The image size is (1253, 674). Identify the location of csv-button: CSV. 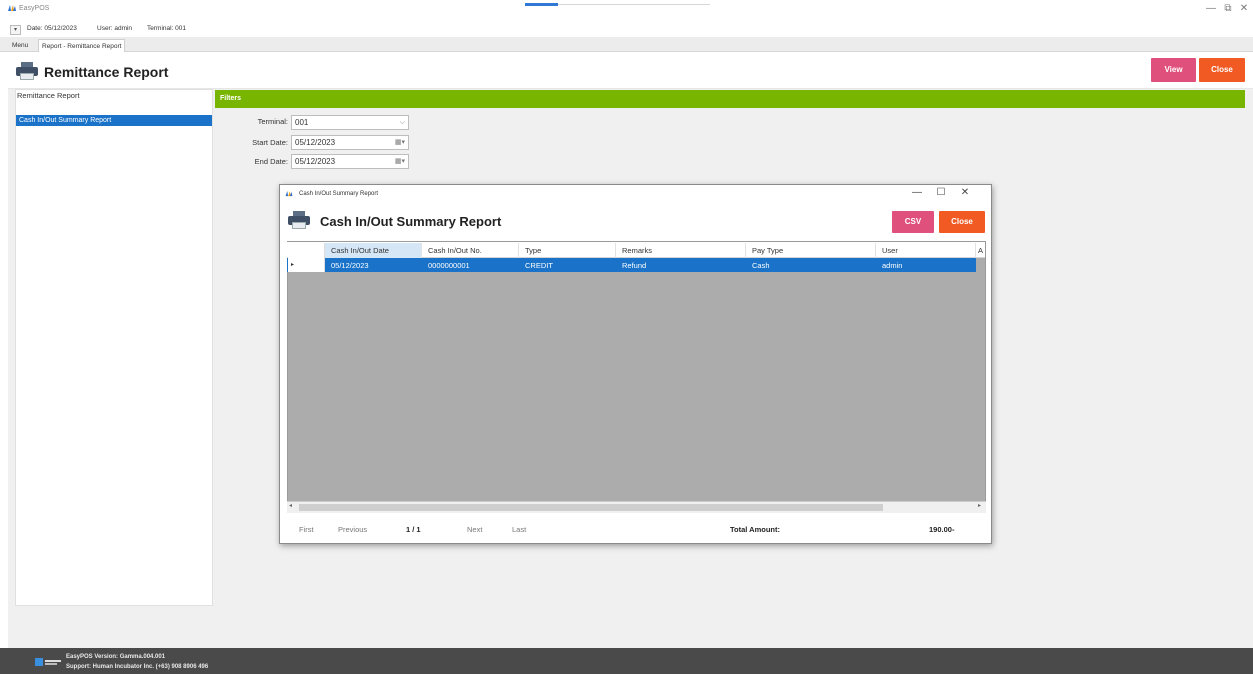
(913, 222).